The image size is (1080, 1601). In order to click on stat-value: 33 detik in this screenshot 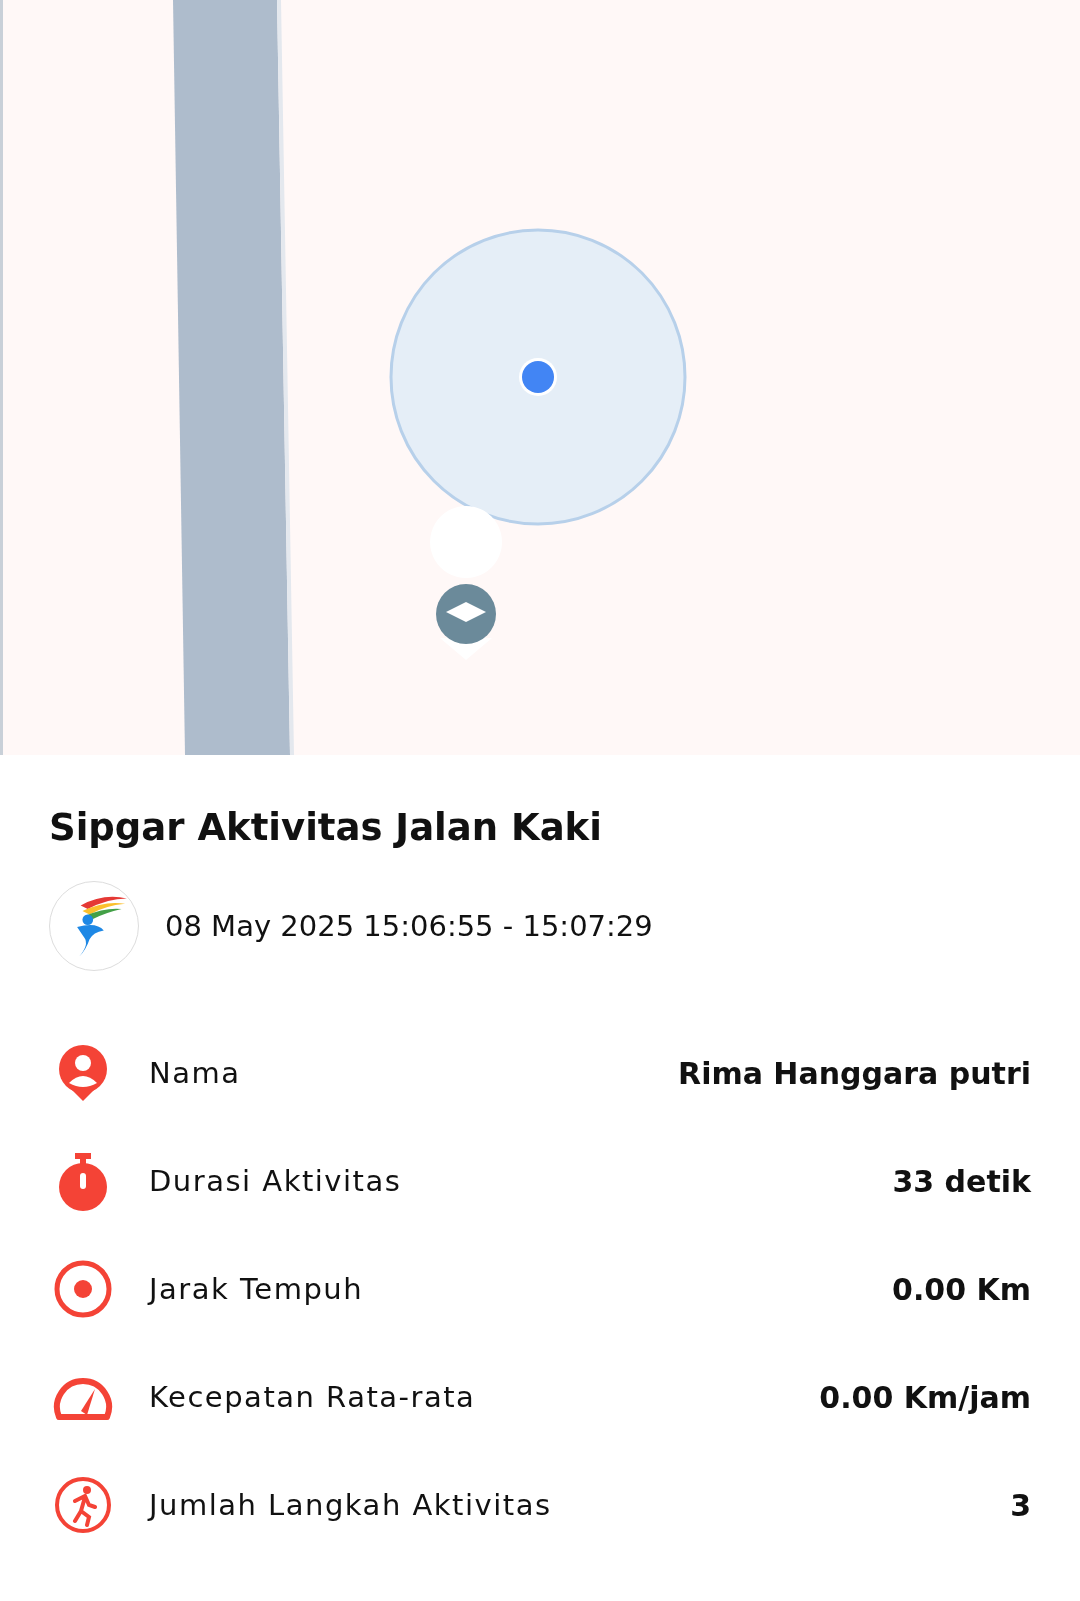, I will do `click(961, 1181)`.